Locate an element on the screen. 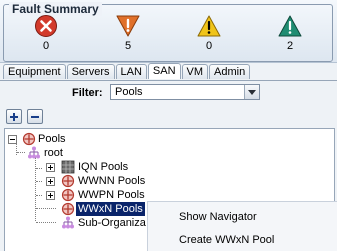  major-count: 5 is located at coordinates (128, 46).